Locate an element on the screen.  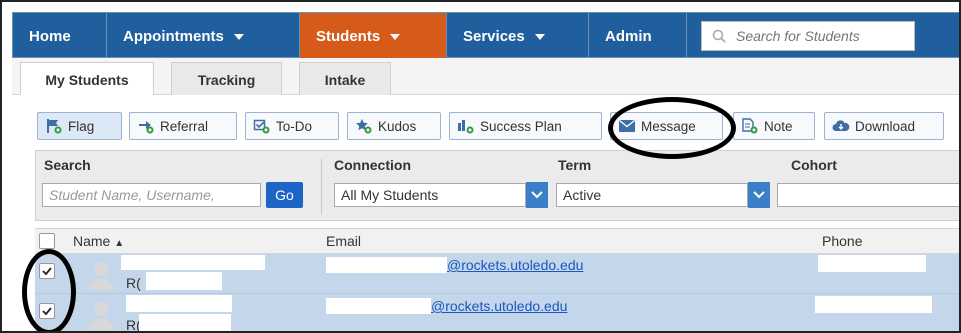
todo-button: To-Do is located at coordinates (292, 126).